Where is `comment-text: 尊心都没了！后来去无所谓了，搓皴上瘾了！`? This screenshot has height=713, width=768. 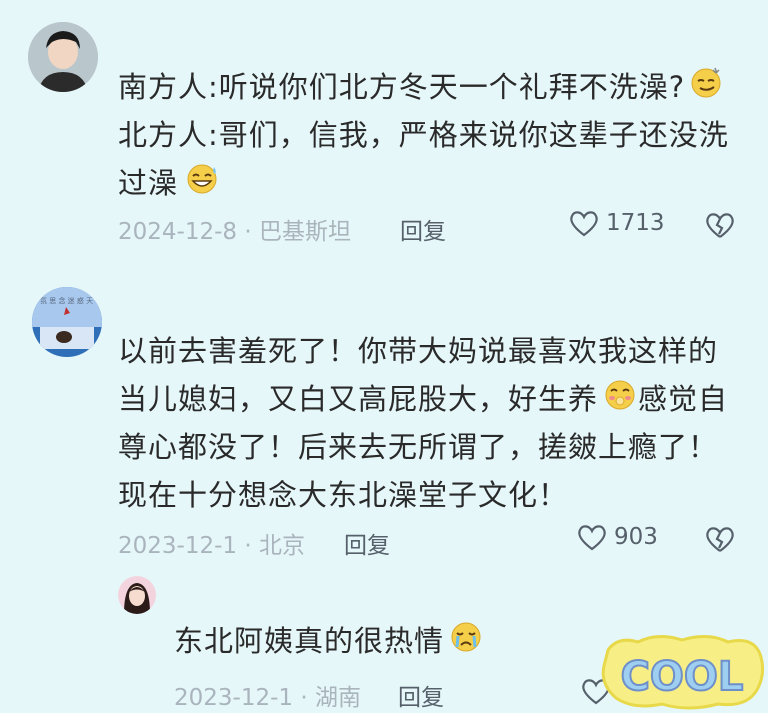 comment-text: 尊心都没了！后来去无所谓了，搓皴上瘾了！ is located at coordinates (418, 447).